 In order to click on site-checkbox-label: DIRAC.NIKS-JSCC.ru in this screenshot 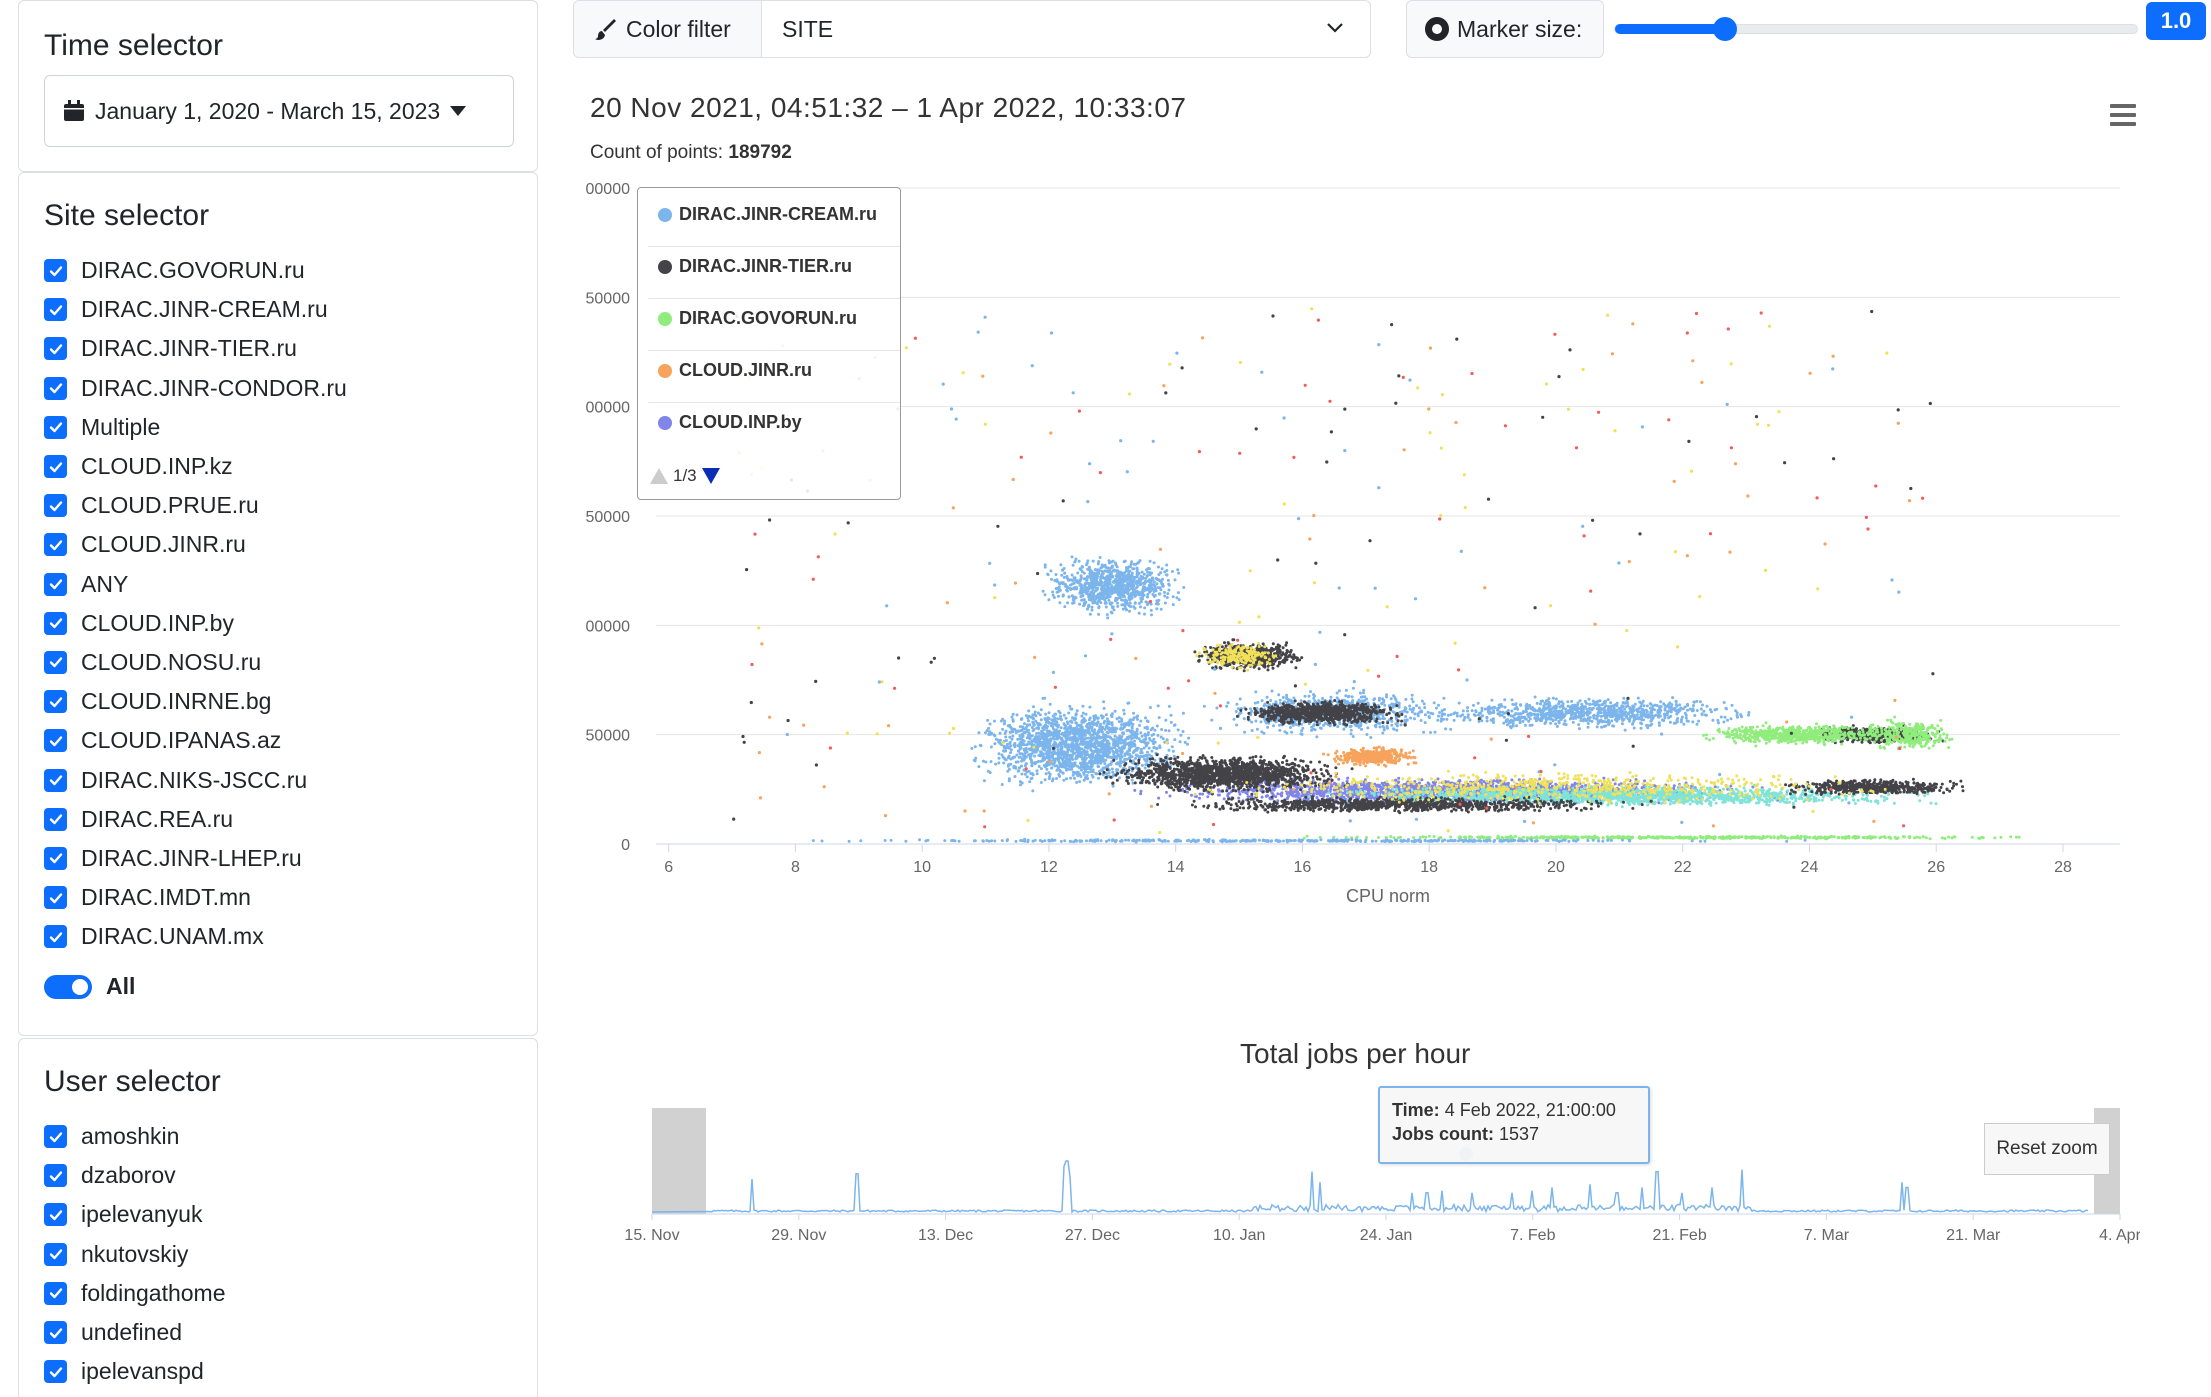, I will do `click(194, 779)`.